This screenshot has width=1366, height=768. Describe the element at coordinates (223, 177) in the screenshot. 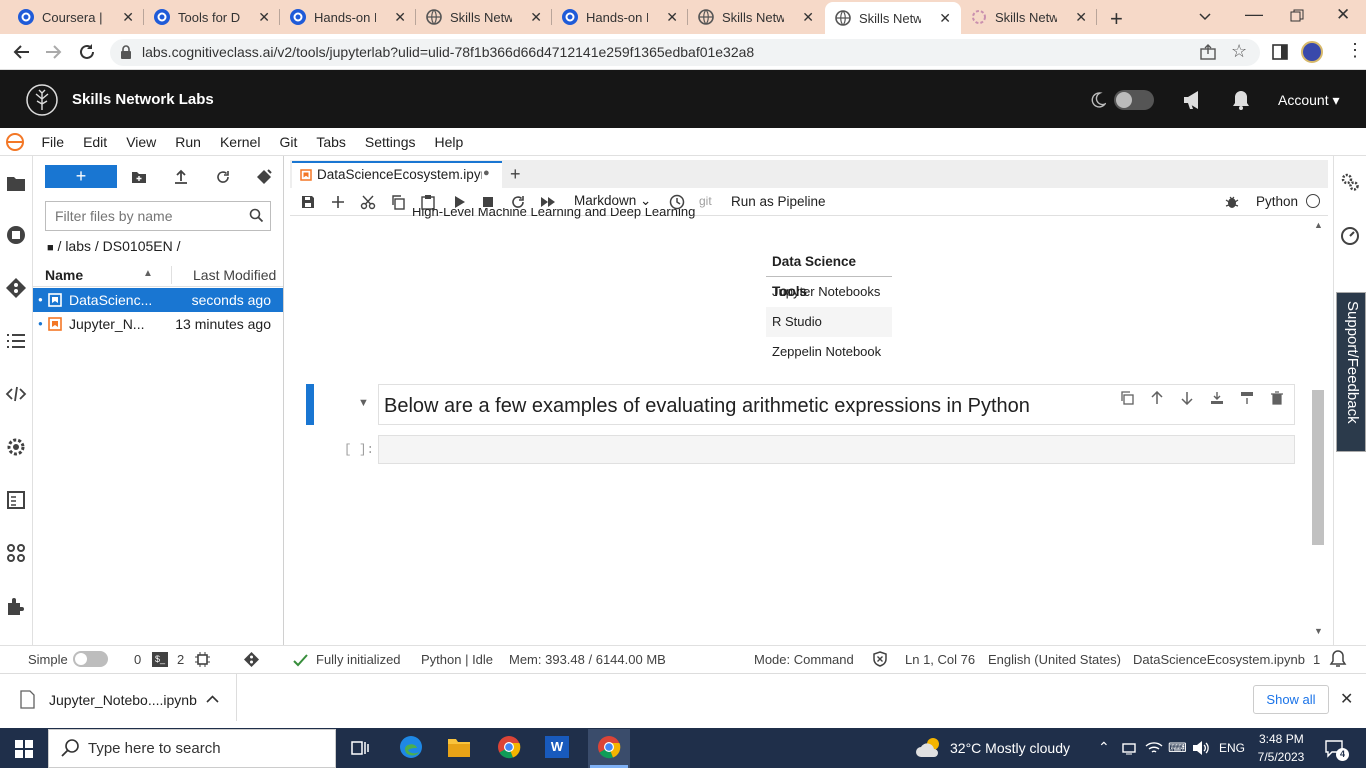

I see `refresh-icon` at that location.